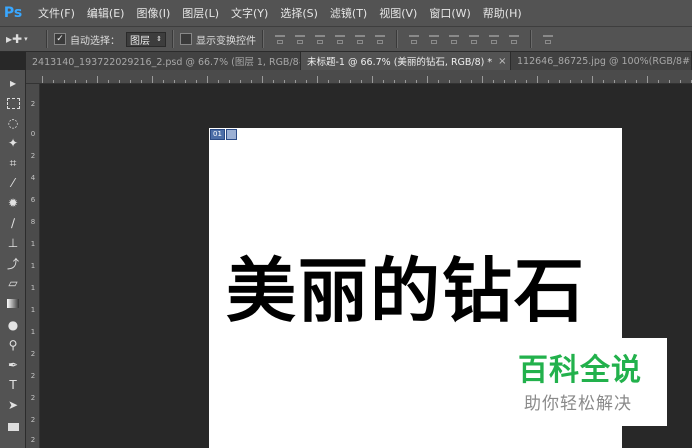 The image size is (692, 448). What do you see at coordinates (159, 39) in the screenshot?
I see `updown-icon: ⇕` at bounding box center [159, 39].